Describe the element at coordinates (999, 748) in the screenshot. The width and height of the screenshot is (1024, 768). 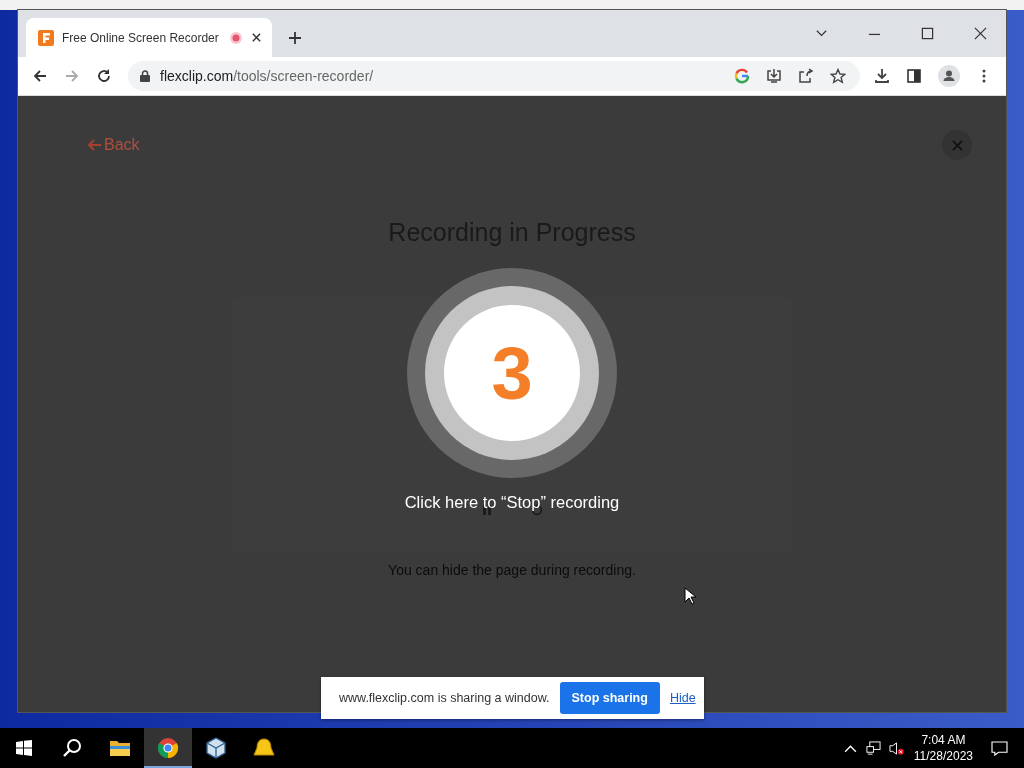
I see `notifications-icon` at that location.